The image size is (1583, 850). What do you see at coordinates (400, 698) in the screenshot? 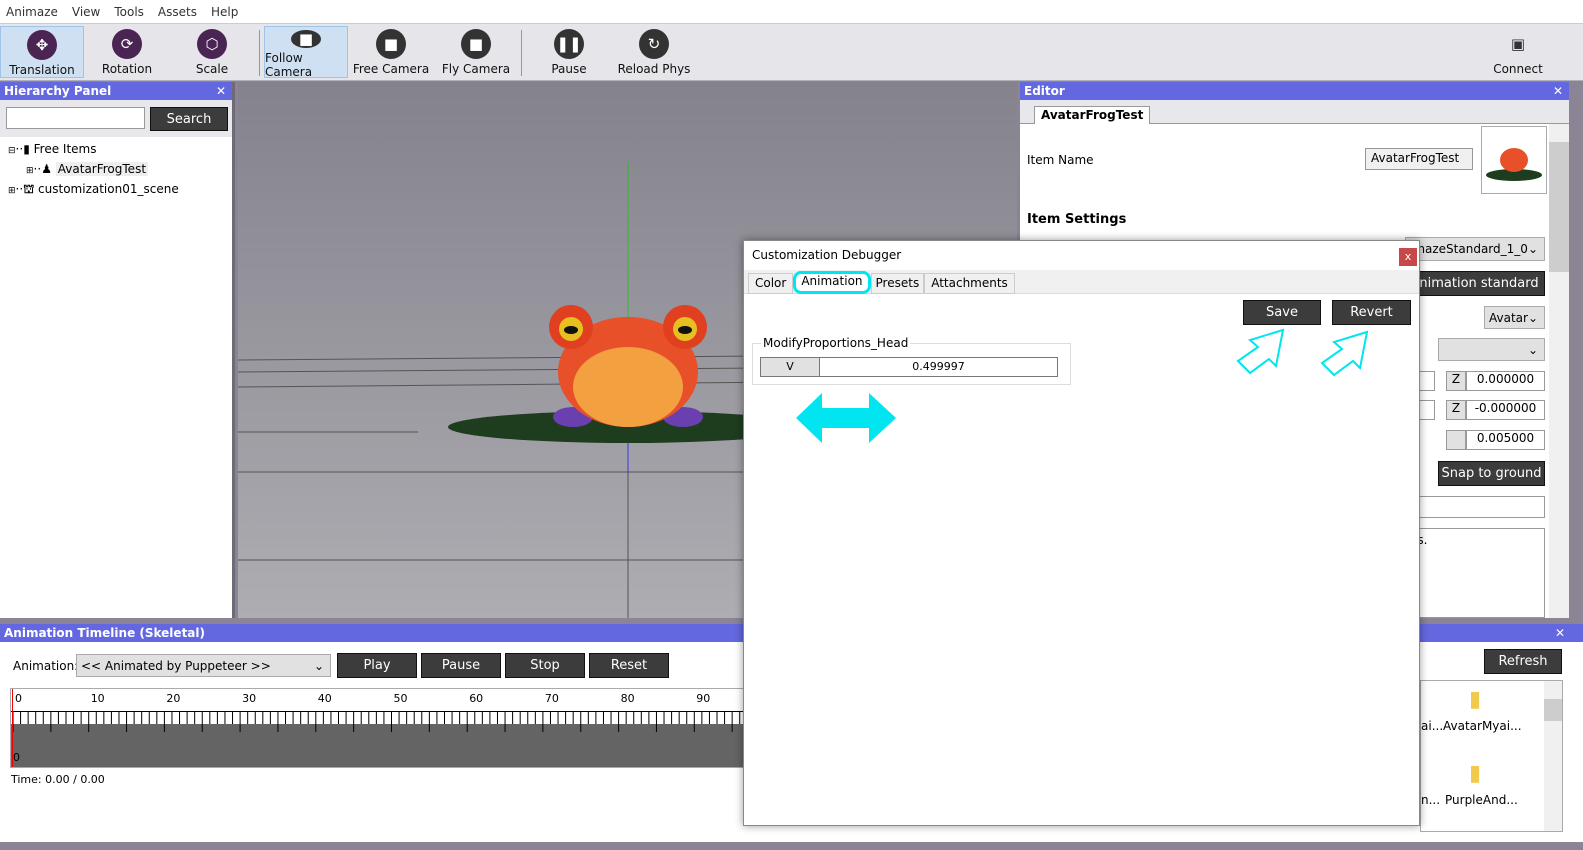
I see `tick-label: 50` at bounding box center [400, 698].